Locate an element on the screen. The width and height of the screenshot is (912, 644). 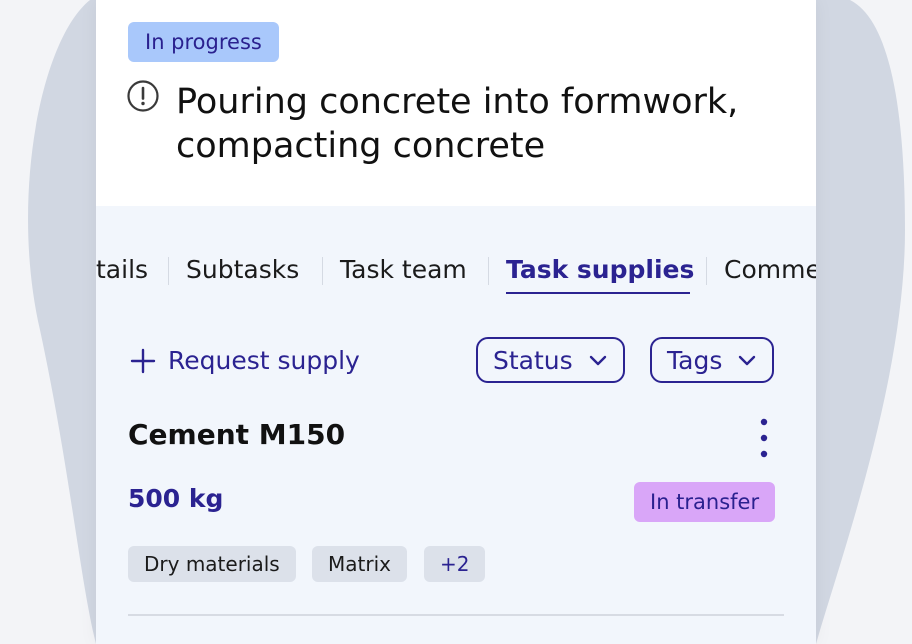
active-tab-indicator is located at coordinates (598, 293).